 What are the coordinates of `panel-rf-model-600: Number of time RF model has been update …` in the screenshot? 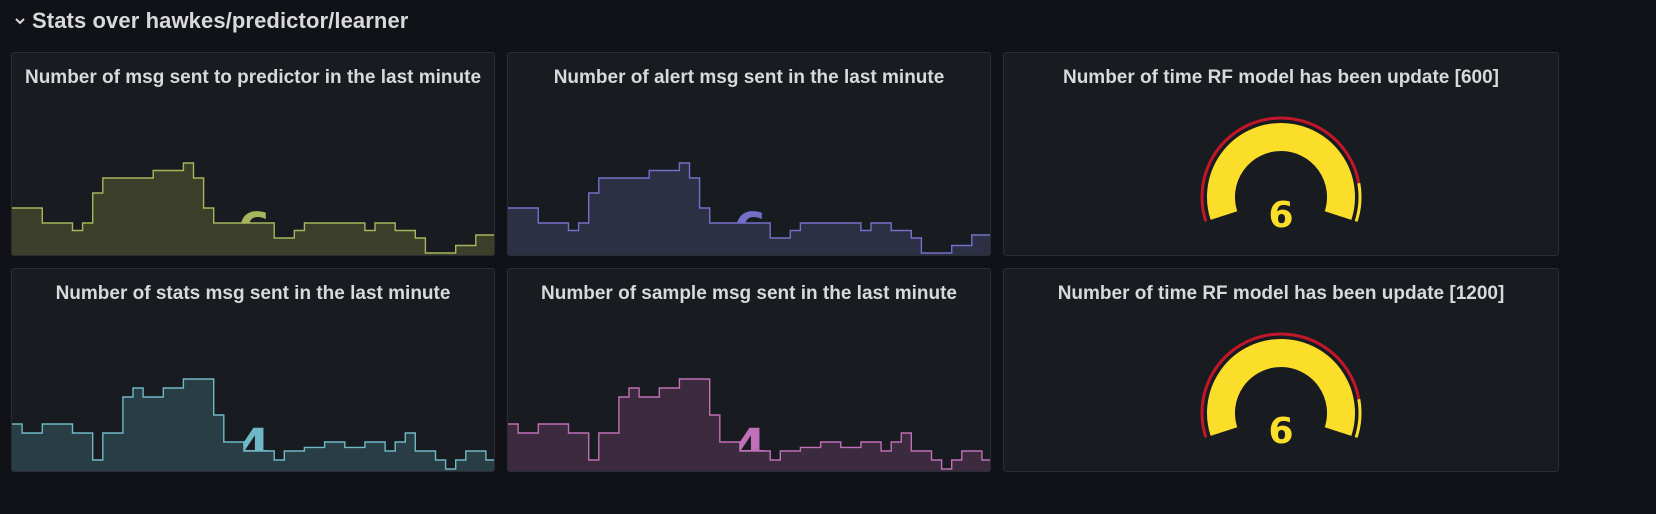 It's located at (1281, 154).